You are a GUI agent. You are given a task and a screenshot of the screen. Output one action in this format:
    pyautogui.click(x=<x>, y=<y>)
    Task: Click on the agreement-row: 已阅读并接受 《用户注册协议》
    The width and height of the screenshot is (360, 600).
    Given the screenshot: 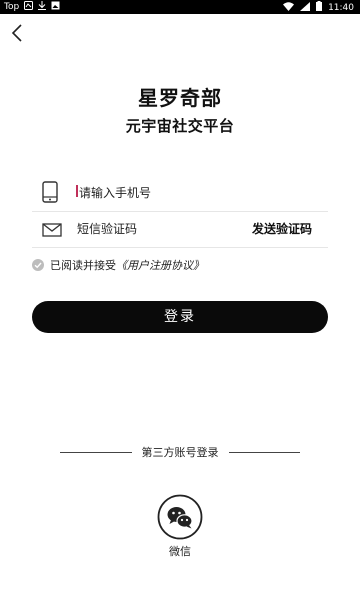 What is the action you would take?
    pyautogui.click(x=118, y=265)
    